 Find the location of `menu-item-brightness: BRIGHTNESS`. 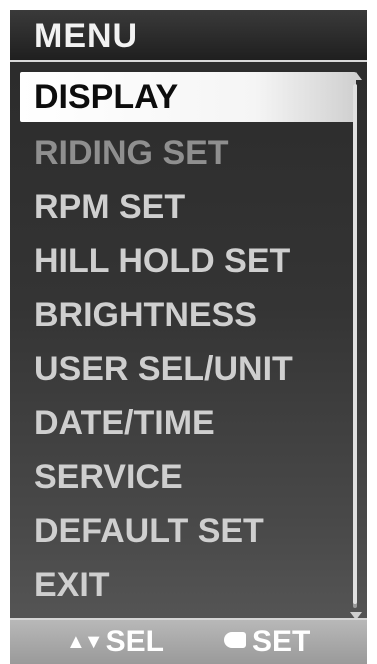

menu-item-brightness: BRIGHTNESS is located at coordinates (180, 315).